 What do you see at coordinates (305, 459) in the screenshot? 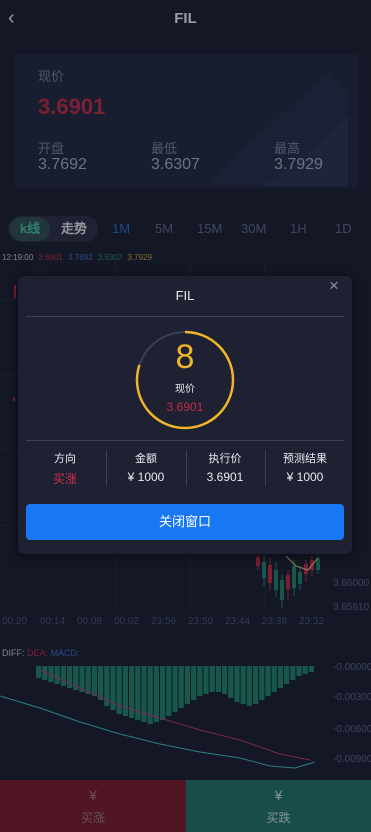
I see `prediction-header: 预测结果` at bounding box center [305, 459].